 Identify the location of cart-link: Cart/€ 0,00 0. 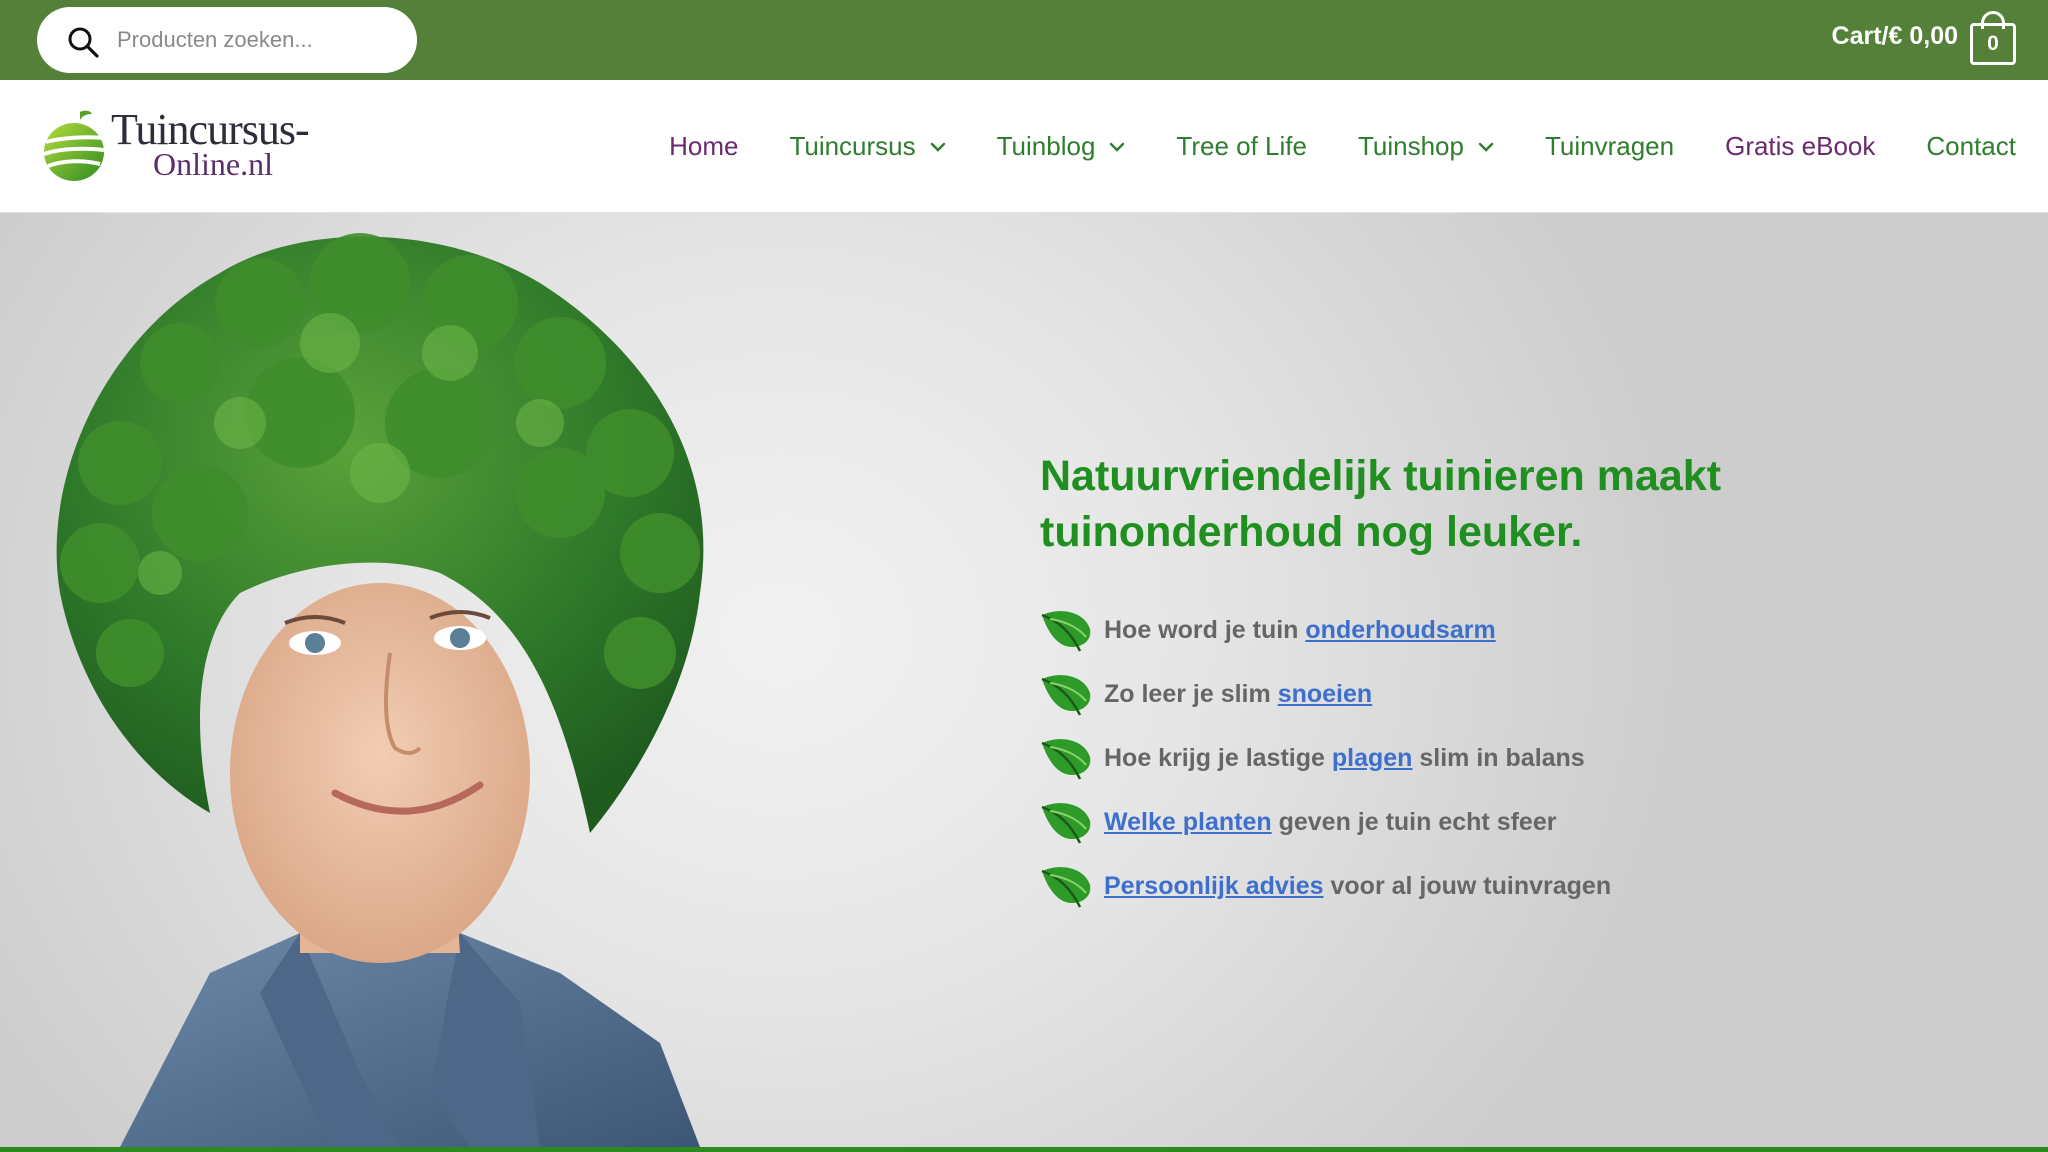
(1924, 36).